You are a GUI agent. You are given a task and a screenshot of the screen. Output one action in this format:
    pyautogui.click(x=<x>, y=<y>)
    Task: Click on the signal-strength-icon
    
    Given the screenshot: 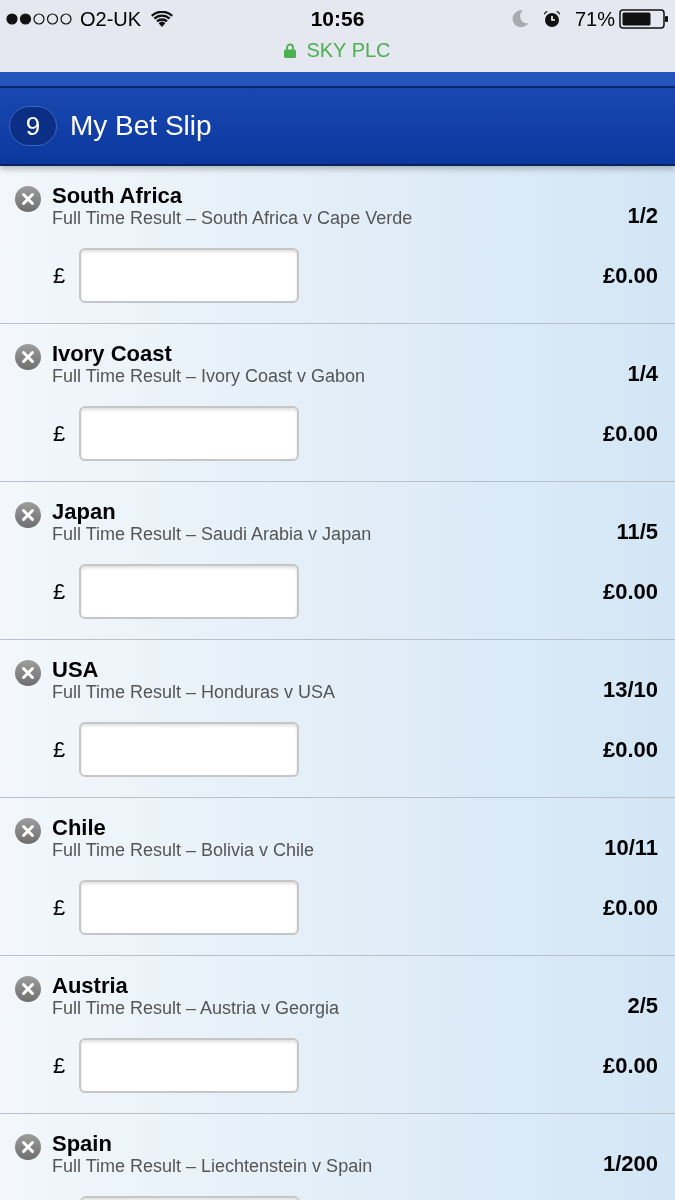 What is the action you would take?
    pyautogui.click(x=39, y=19)
    